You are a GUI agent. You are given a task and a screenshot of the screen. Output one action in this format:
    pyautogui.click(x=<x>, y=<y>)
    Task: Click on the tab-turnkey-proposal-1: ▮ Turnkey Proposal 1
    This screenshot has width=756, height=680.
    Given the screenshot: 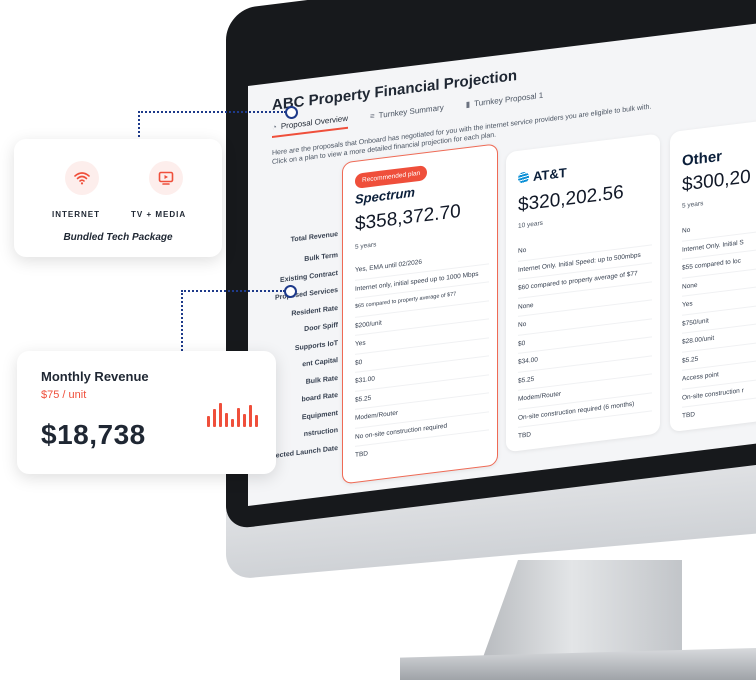 What is the action you would take?
    pyautogui.click(x=504, y=102)
    